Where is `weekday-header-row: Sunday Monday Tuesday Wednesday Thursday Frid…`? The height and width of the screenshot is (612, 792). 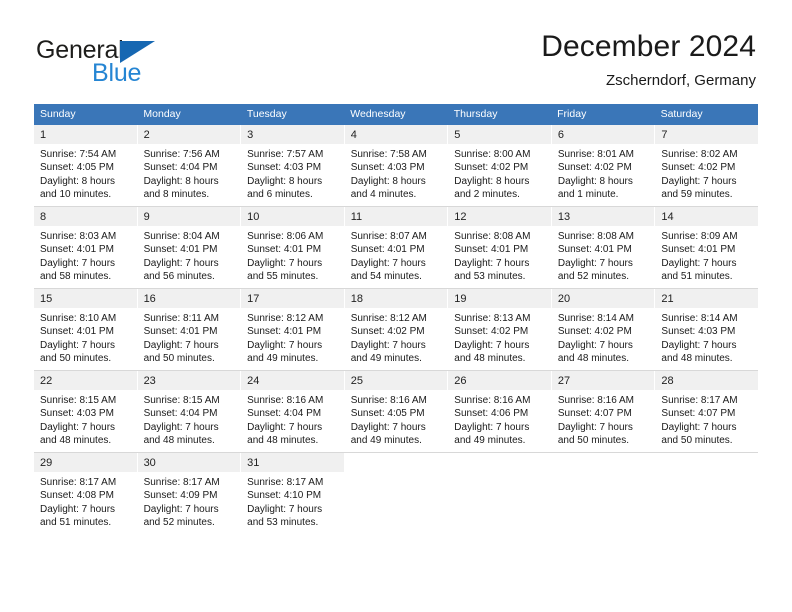
weekday-header-row: Sunday Monday Tuesday Wednesday Thursday Frid… is located at coordinates (396, 114).